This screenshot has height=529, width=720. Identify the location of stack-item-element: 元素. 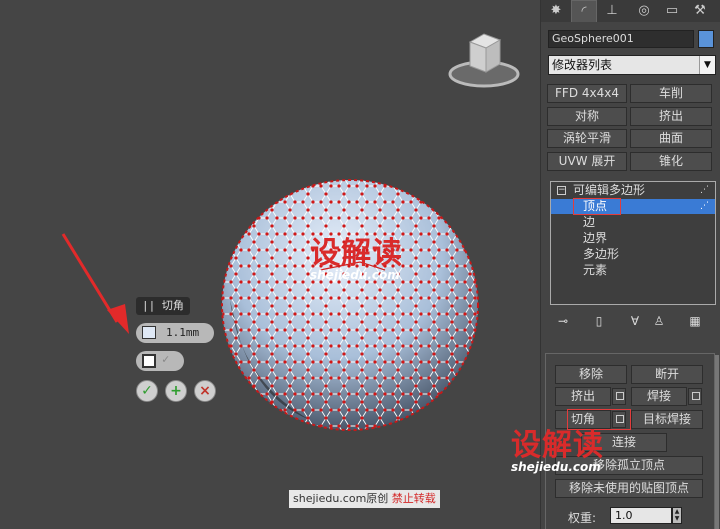
(633, 270).